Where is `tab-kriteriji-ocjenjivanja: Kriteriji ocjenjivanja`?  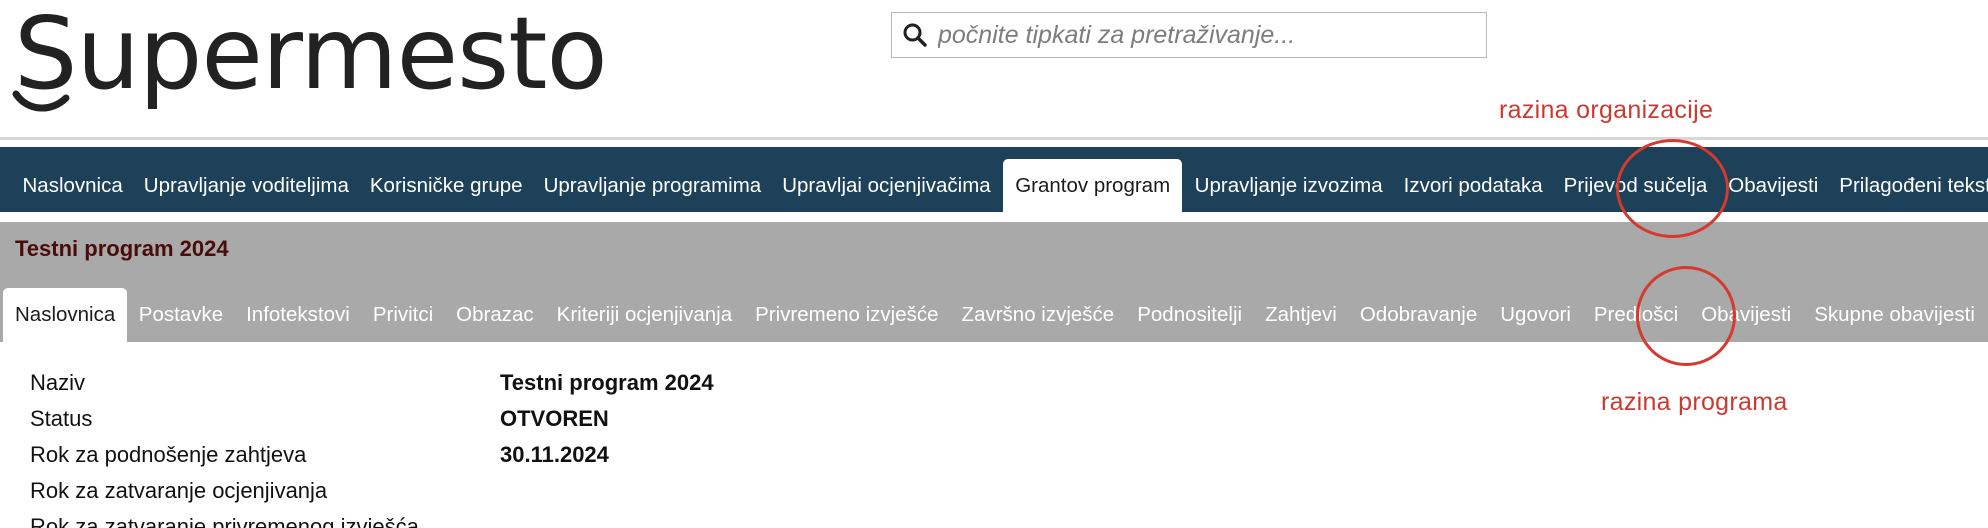
tab-kriteriji-ocjenjivanja: Kriteriji ocjenjivanja is located at coordinates (644, 323).